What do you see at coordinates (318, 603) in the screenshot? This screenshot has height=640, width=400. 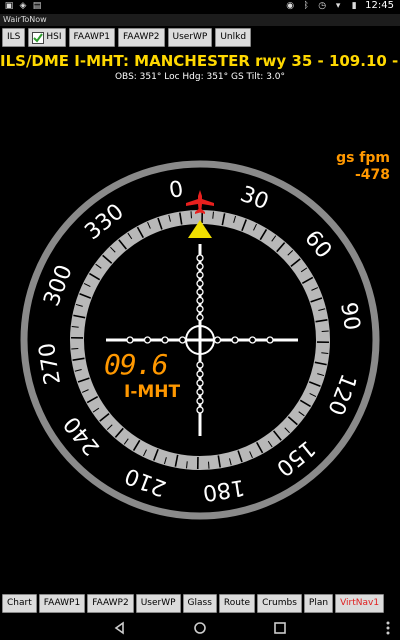 I see `plan-button: Plan` at bounding box center [318, 603].